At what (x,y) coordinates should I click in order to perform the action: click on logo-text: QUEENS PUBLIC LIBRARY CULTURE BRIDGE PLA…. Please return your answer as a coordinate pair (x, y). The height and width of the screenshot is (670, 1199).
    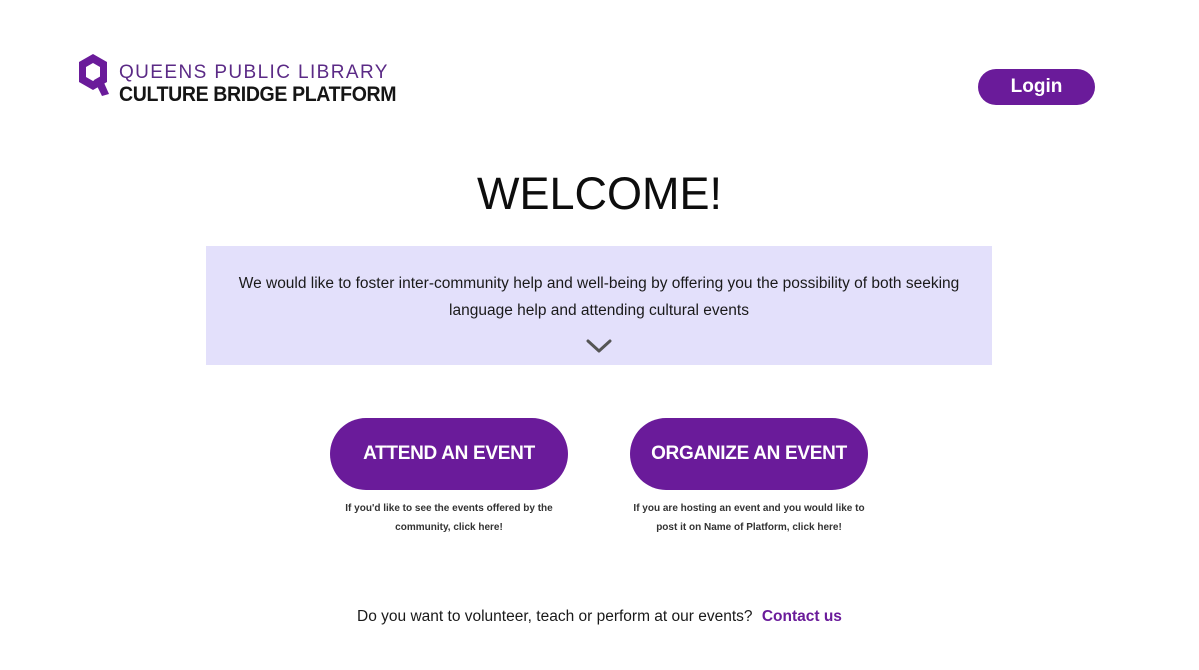
    Looking at the image, I should click on (268, 79).